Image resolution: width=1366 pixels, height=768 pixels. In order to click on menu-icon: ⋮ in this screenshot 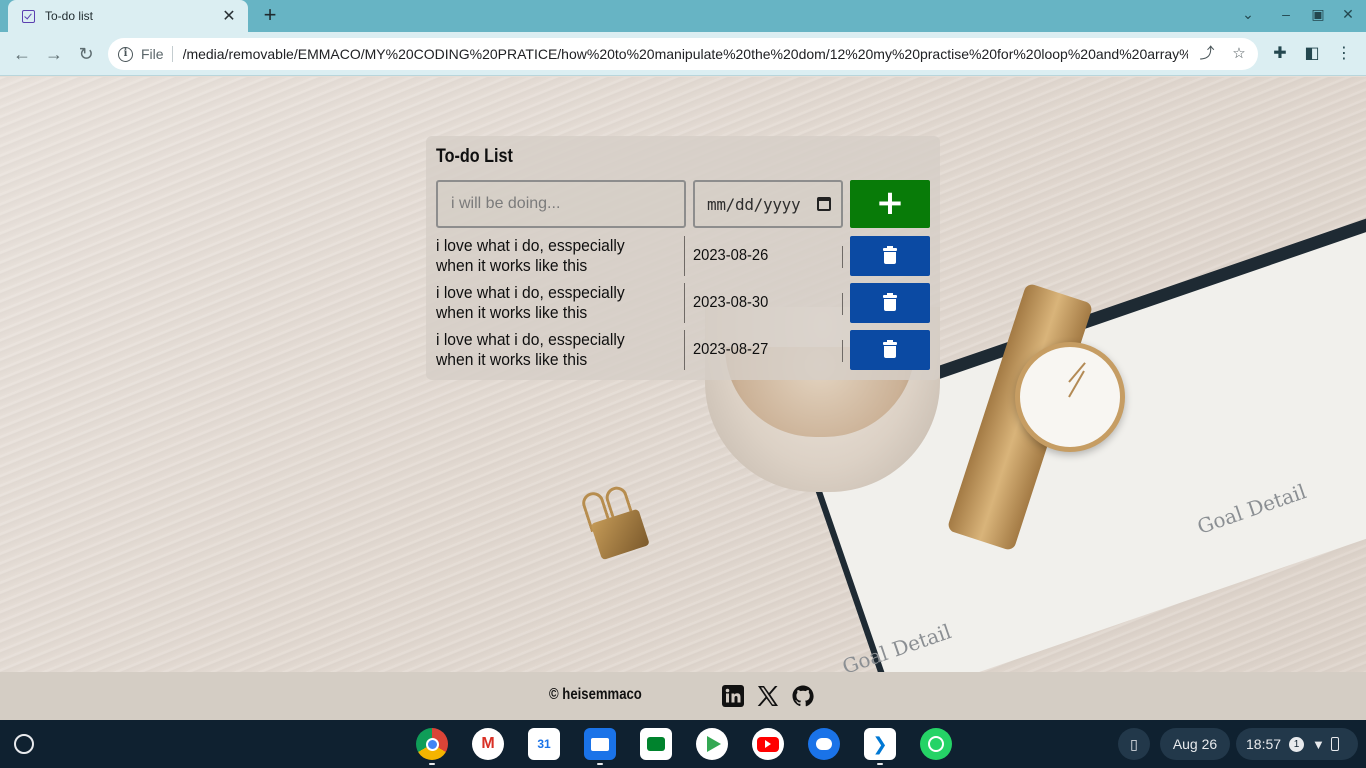, I will do `click(1344, 54)`.